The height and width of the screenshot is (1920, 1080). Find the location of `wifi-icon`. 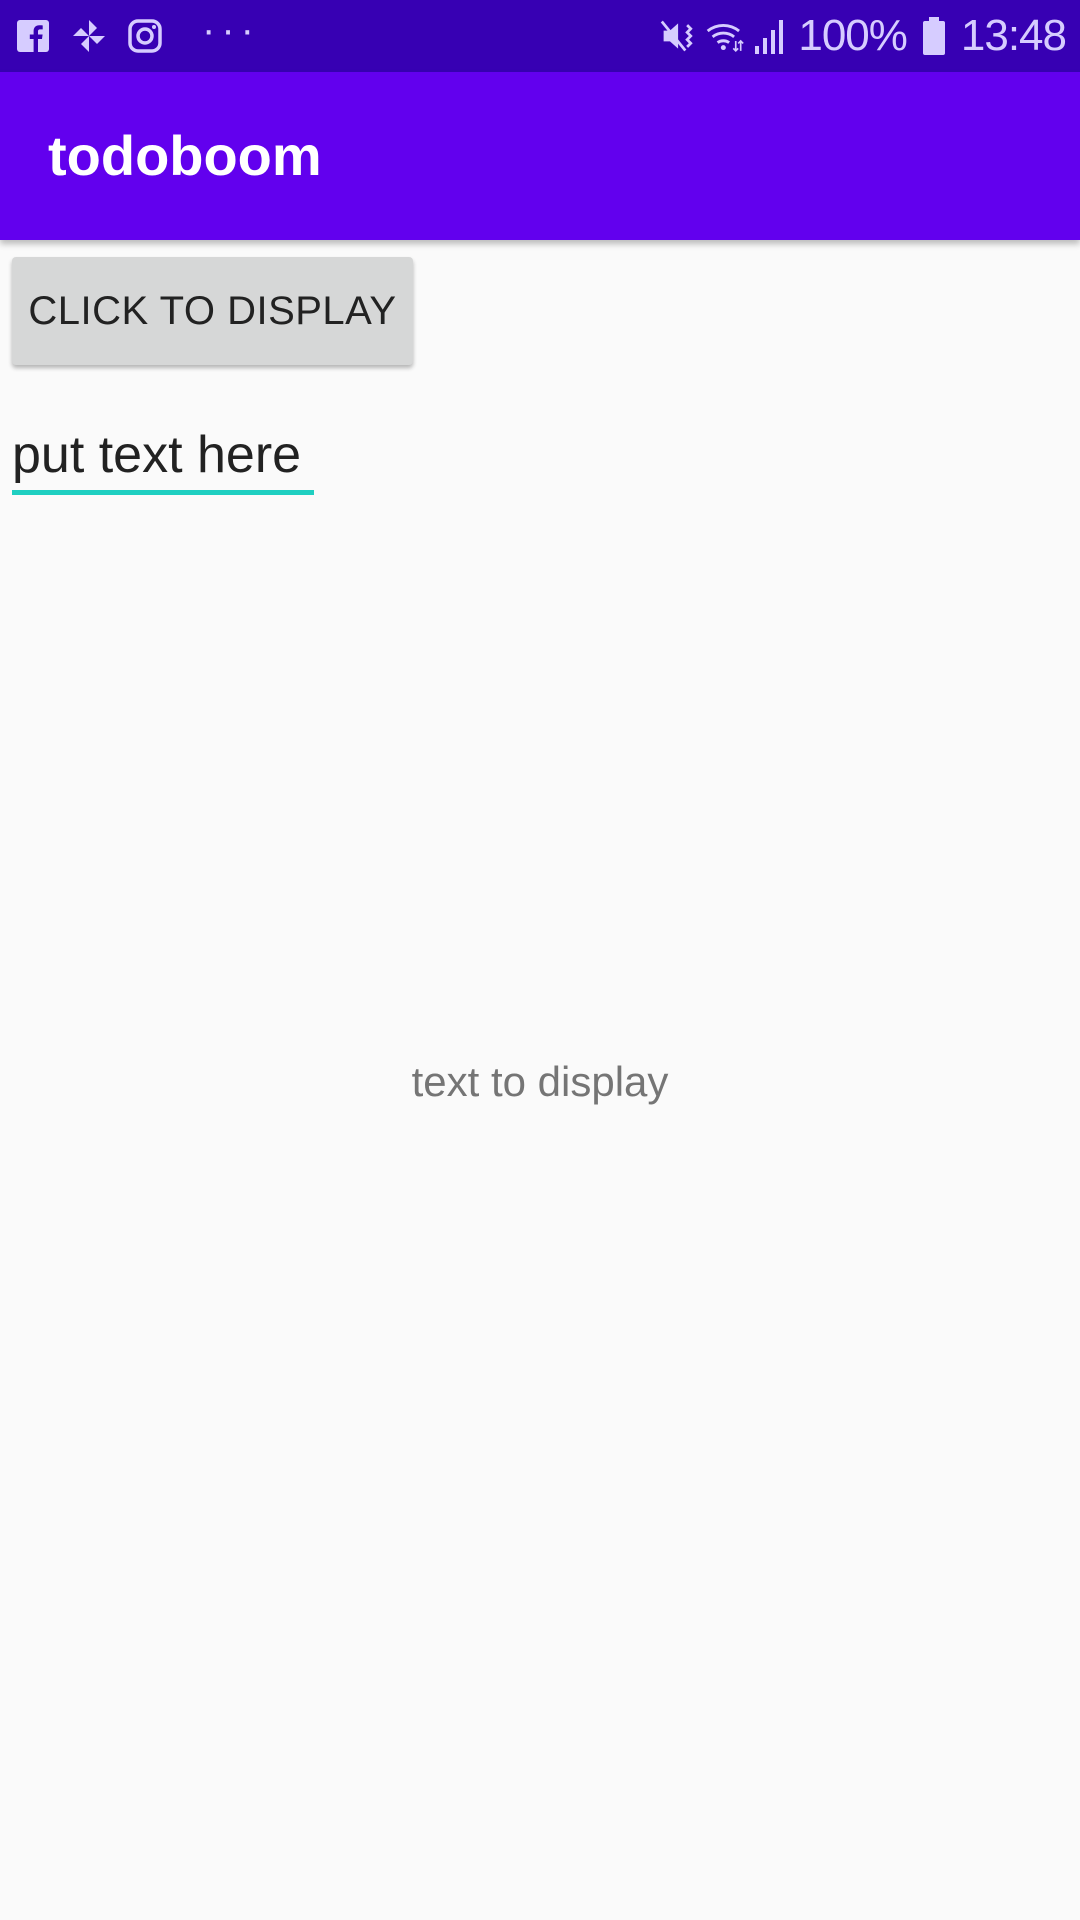

wifi-icon is located at coordinates (725, 36).